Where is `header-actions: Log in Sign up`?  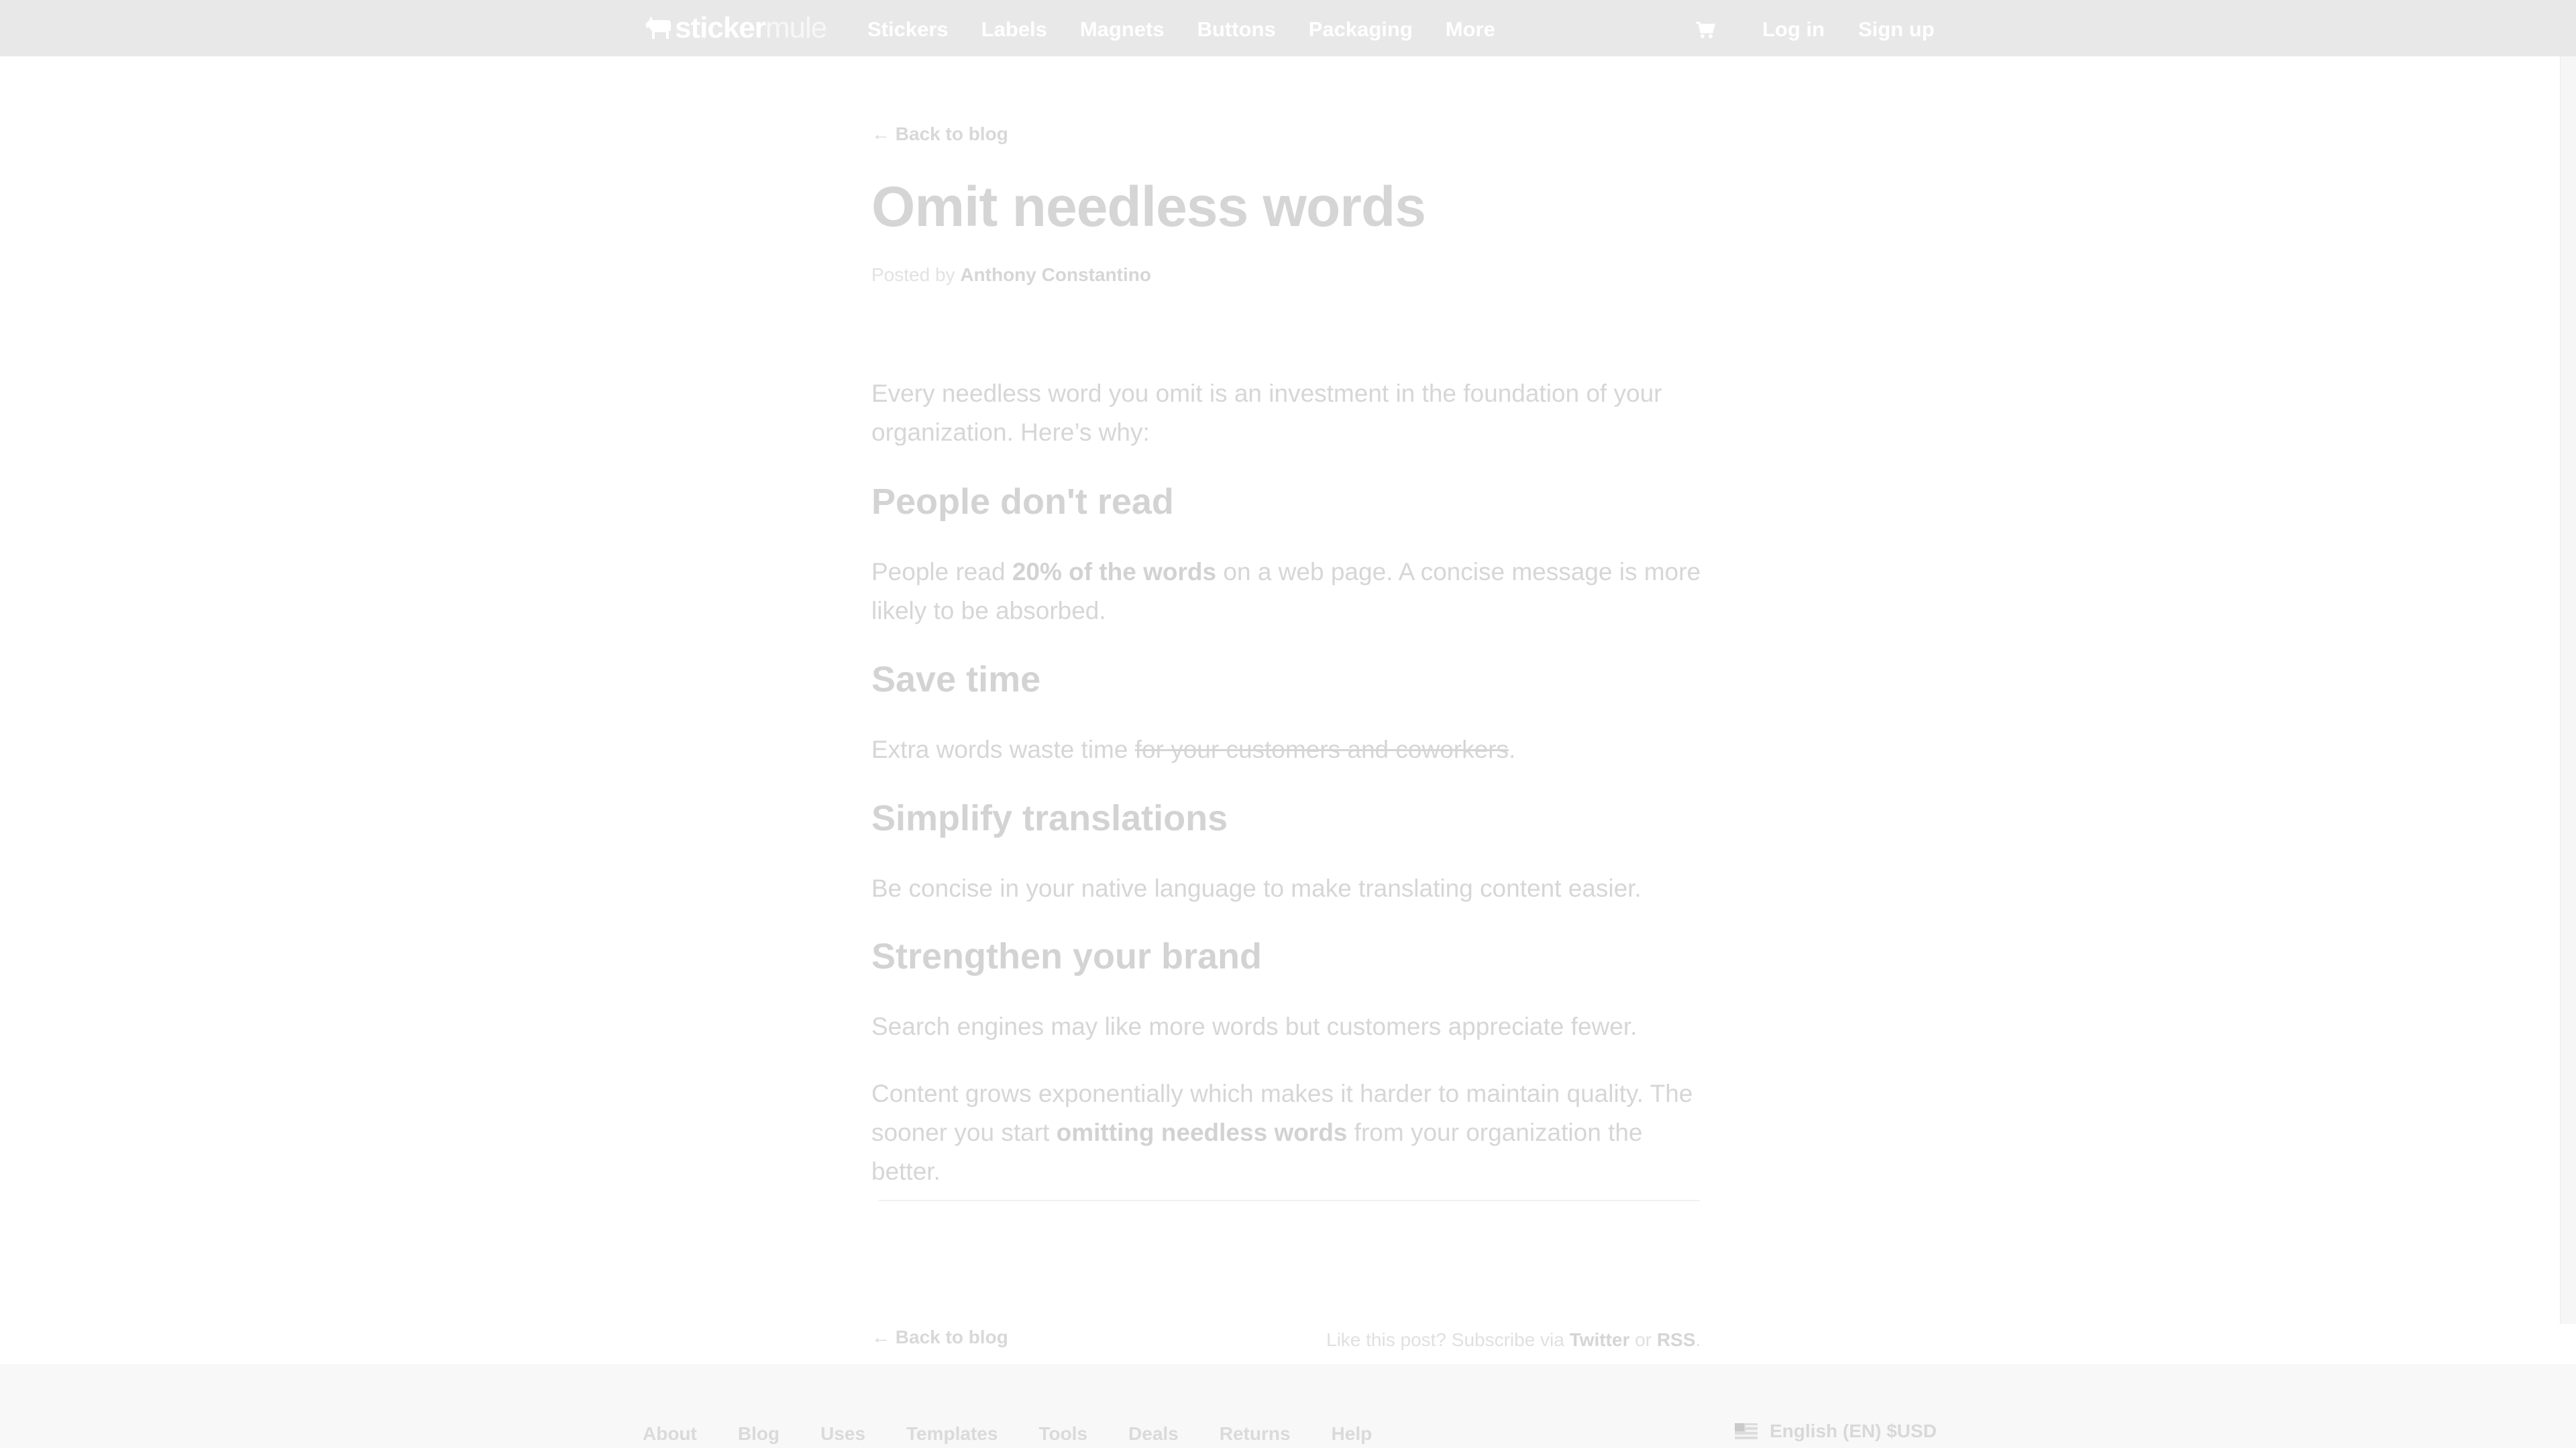
header-actions: Log in Sign up is located at coordinates (1831, 29).